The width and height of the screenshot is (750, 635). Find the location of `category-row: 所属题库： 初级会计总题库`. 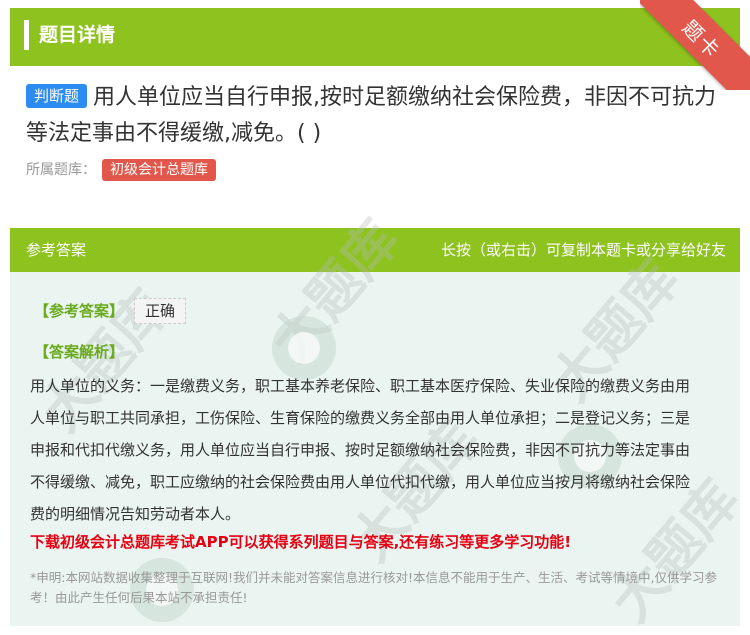

category-row: 所属题库： 初级会计总题库 is located at coordinates (121, 170).